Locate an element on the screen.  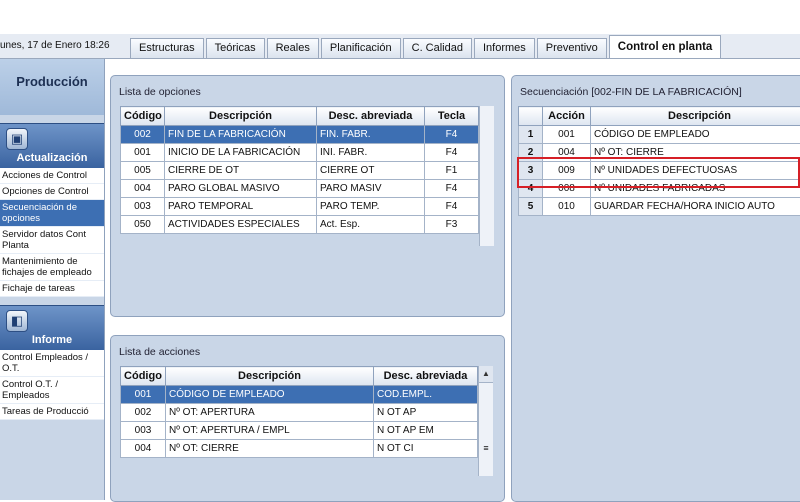
sidebar-title: Producción is located at coordinates (52, 87).